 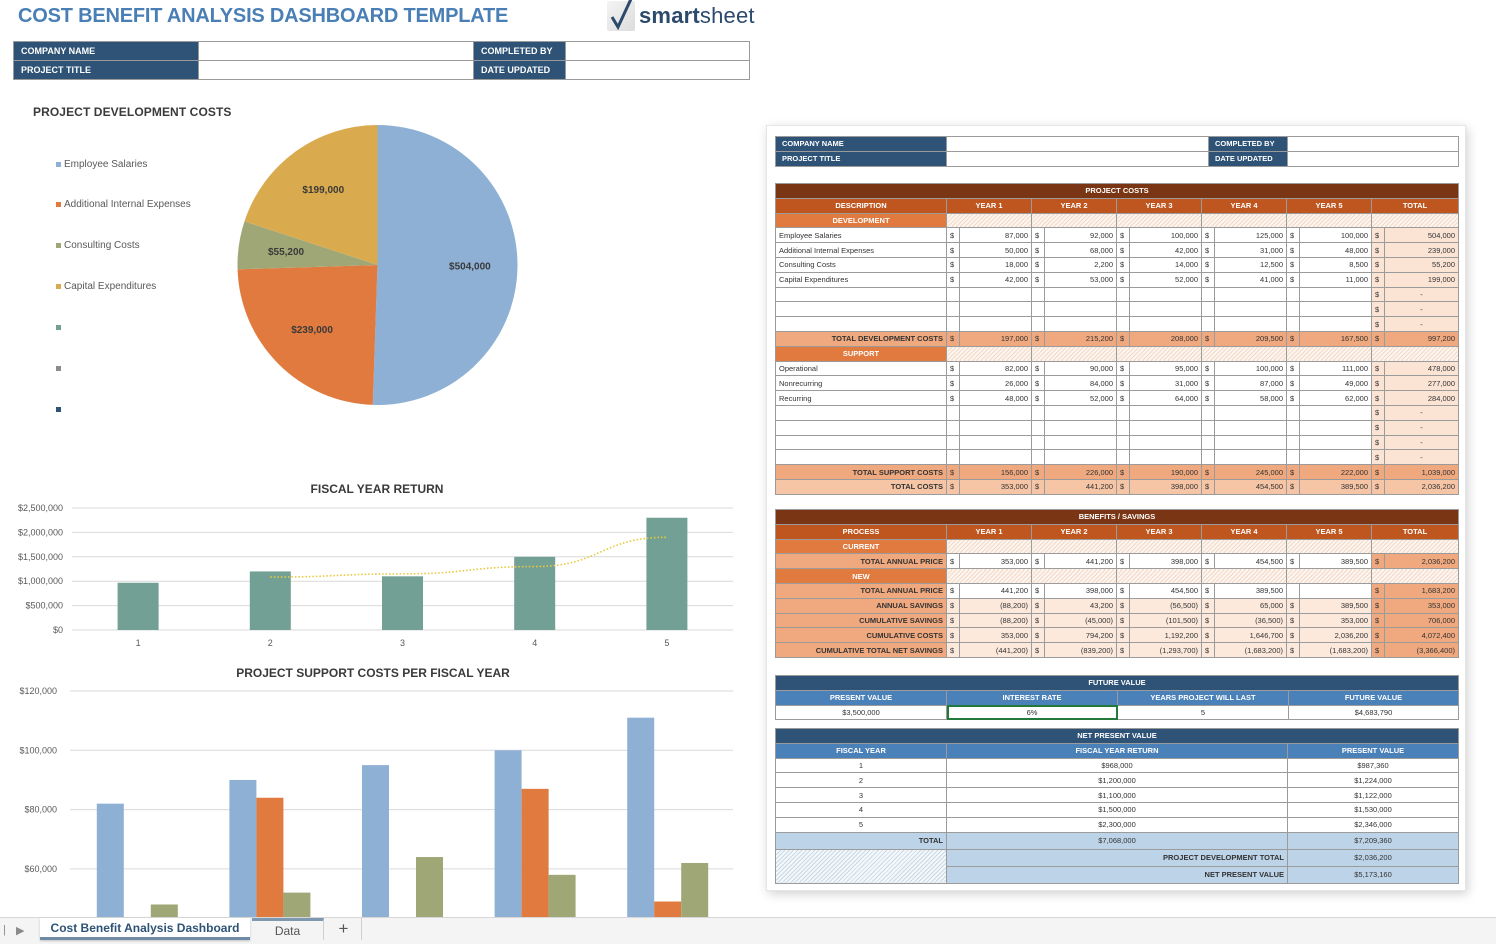 I want to click on npv-fiscal-year-return: $1,100,000, so click(x=1117, y=795).